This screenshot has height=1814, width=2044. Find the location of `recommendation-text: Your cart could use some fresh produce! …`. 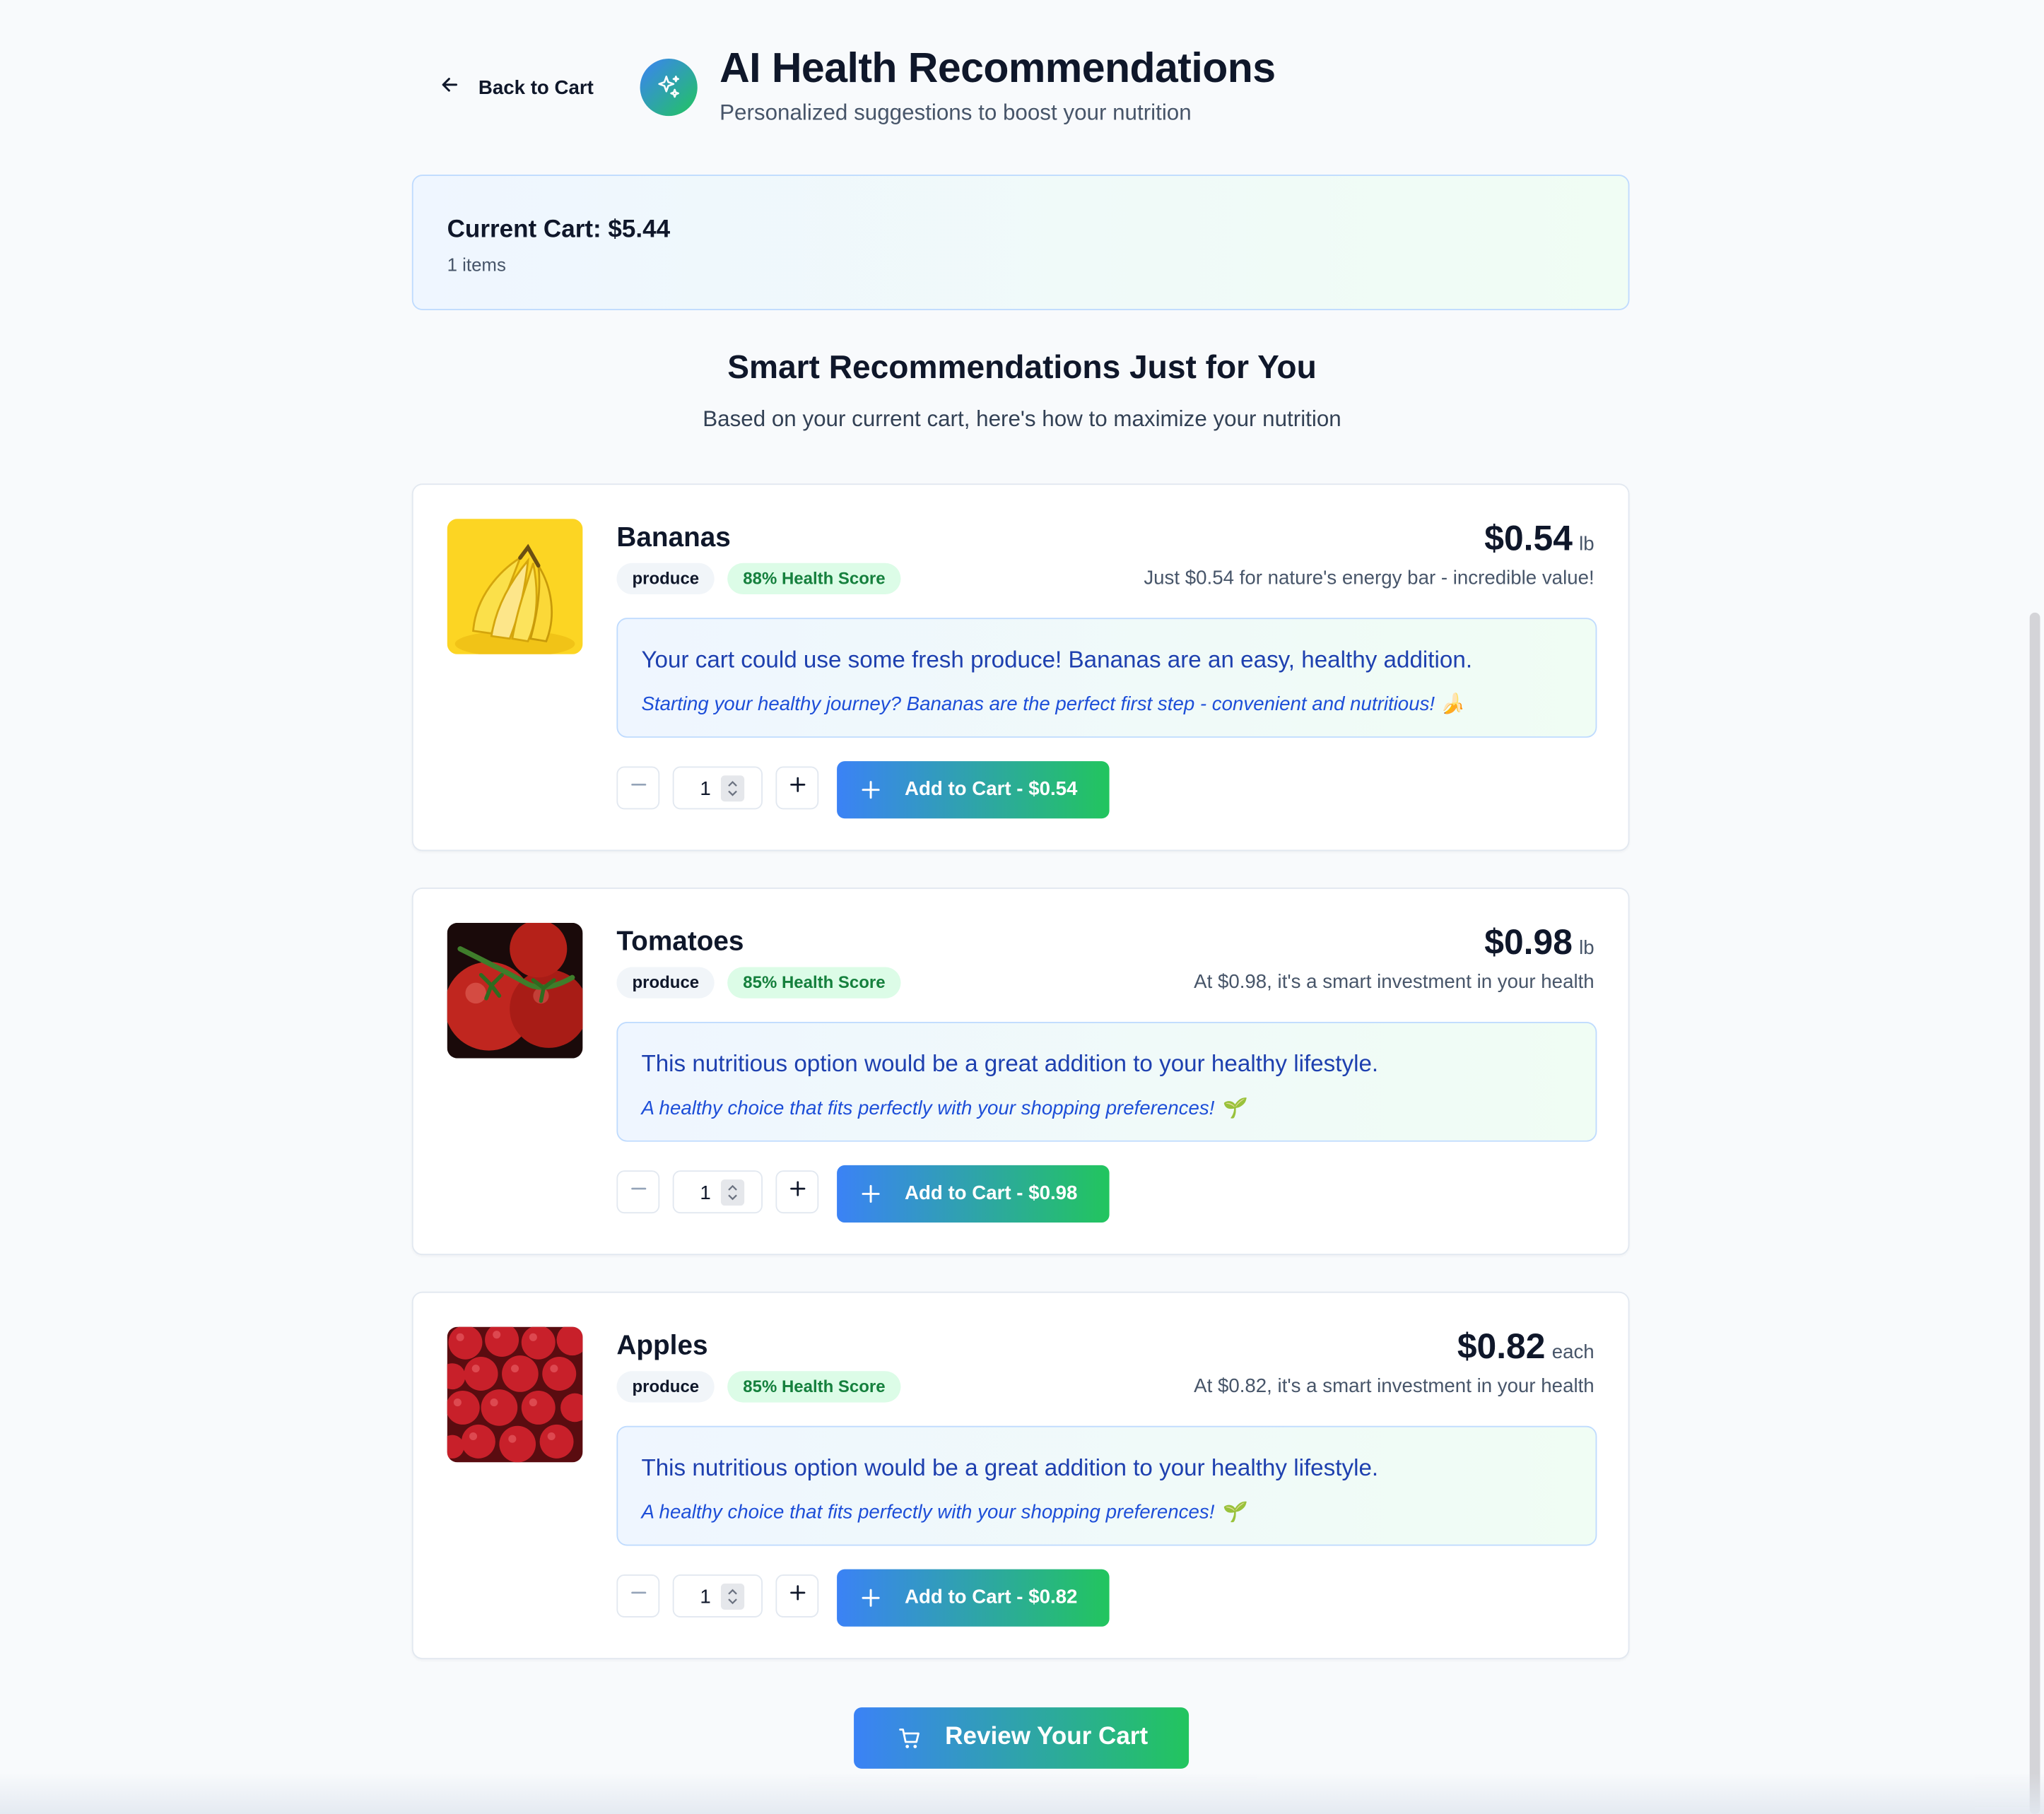

recommendation-text: Your cart could use some fresh produce! … is located at coordinates (1057, 659).